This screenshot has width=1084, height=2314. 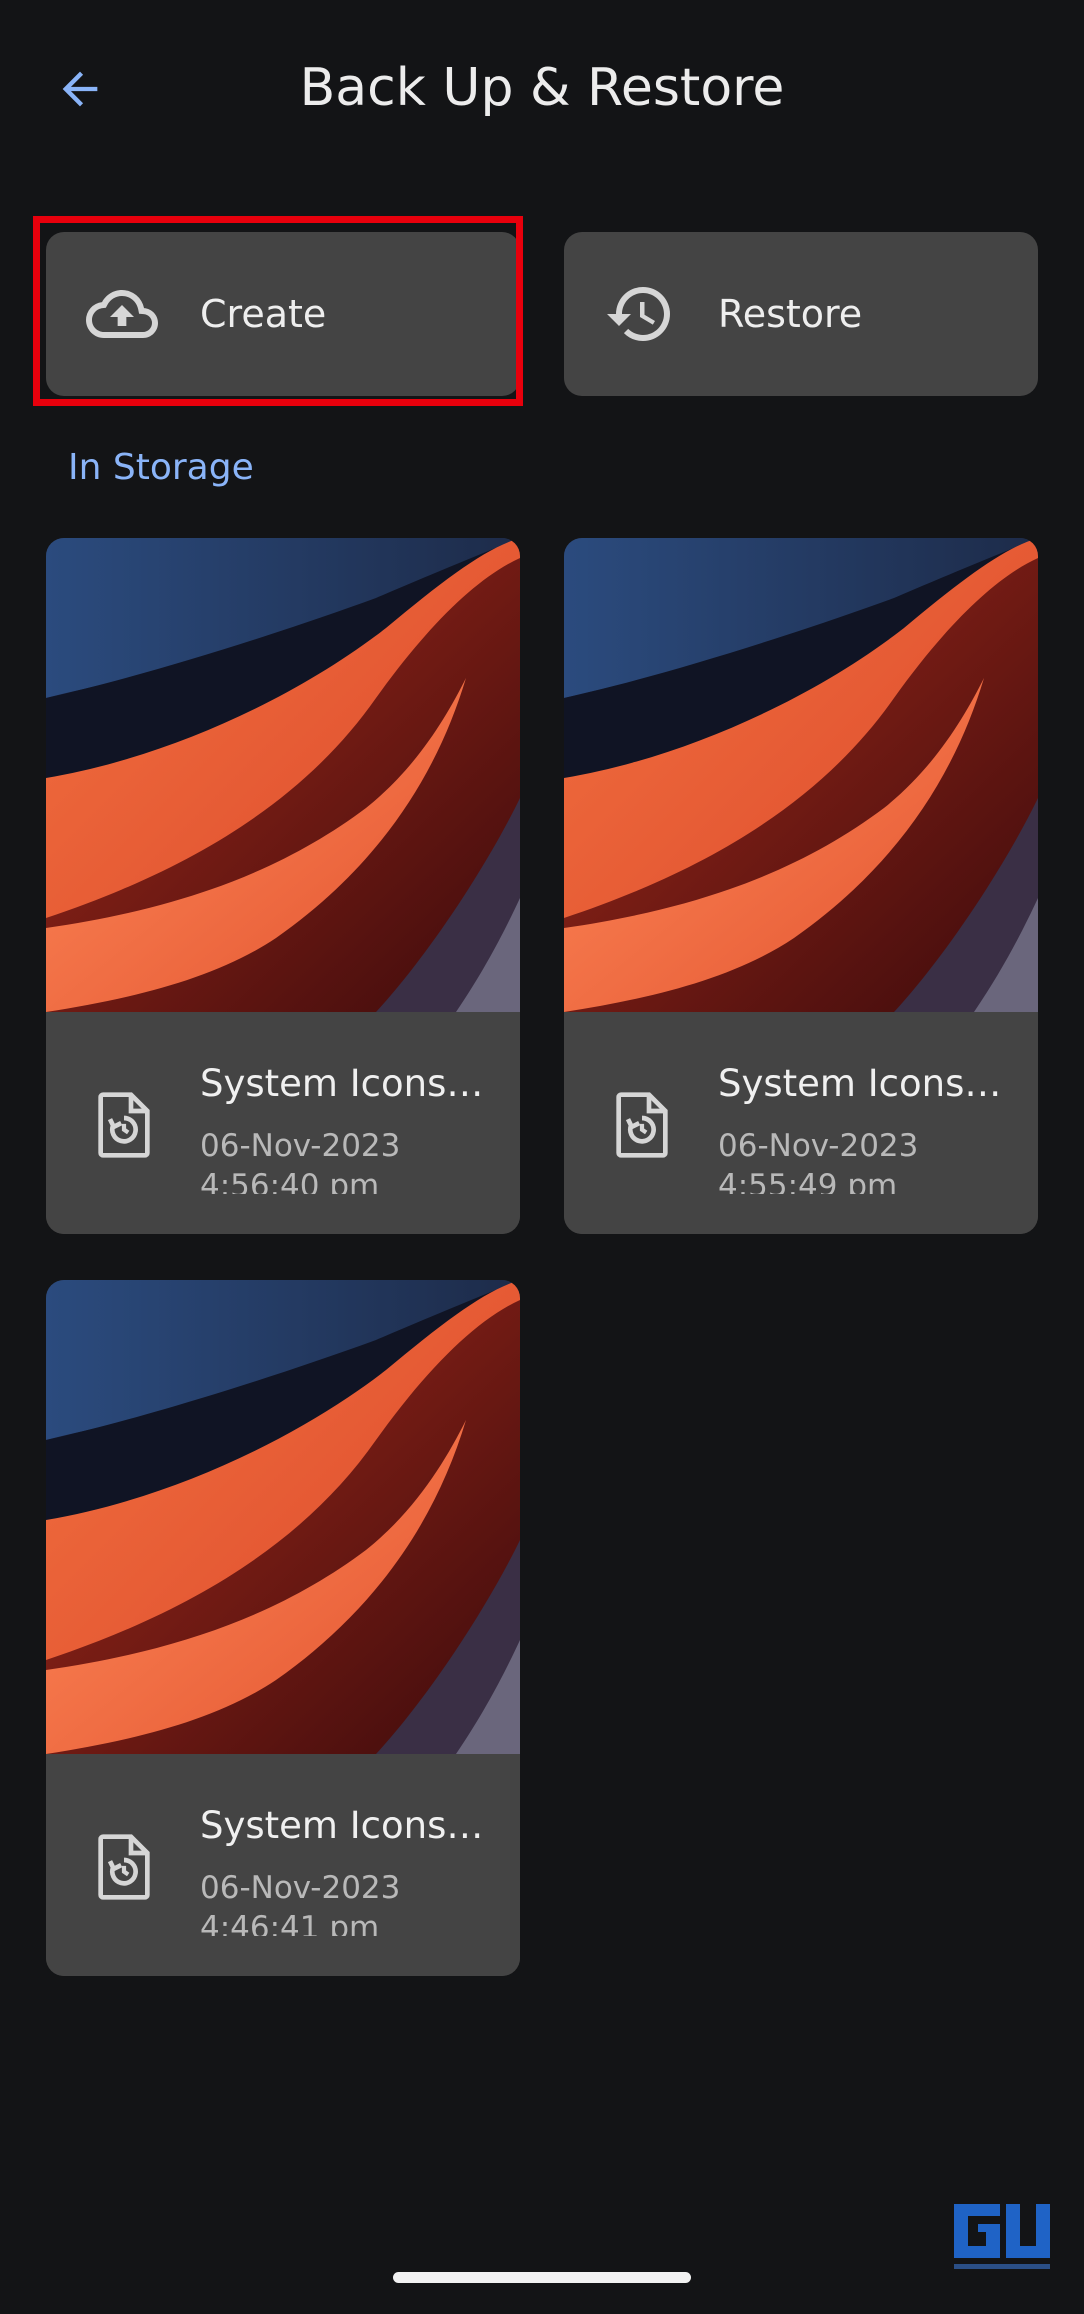 I want to click on history-icon, so click(x=638, y=314).